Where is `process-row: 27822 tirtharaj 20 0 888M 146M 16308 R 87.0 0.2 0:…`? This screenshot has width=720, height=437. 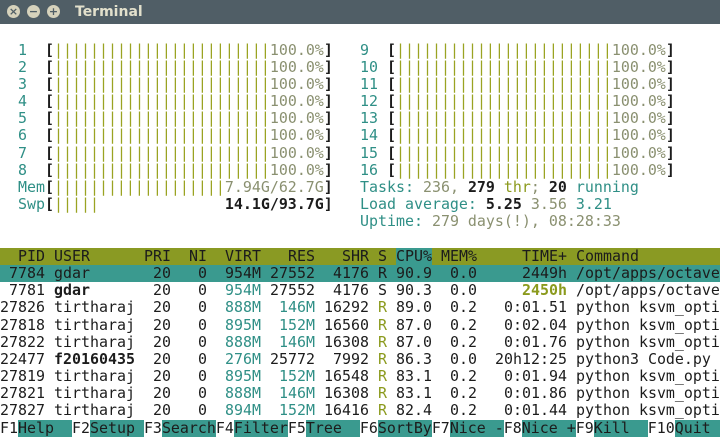 process-row: 27822 tirtharaj 20 0 888M 146M 16308 R 87.0 0.2 0:… is located at coordinates (360, 342).